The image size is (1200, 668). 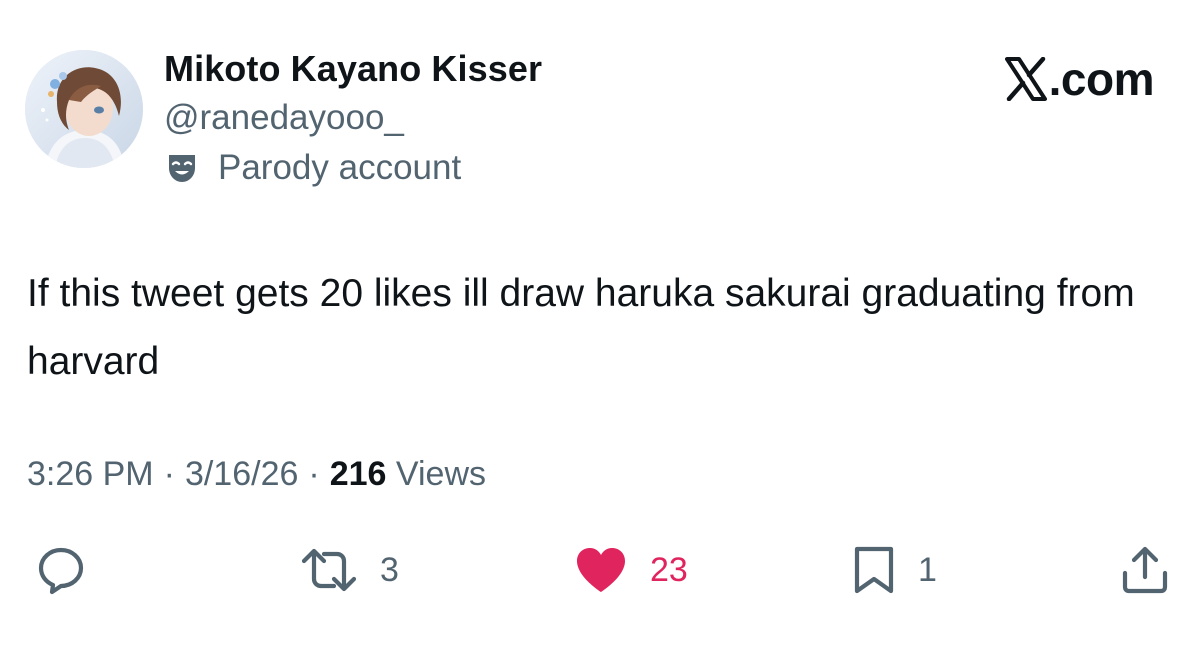 I want to click on reply-button, so click(x=61, y=570).